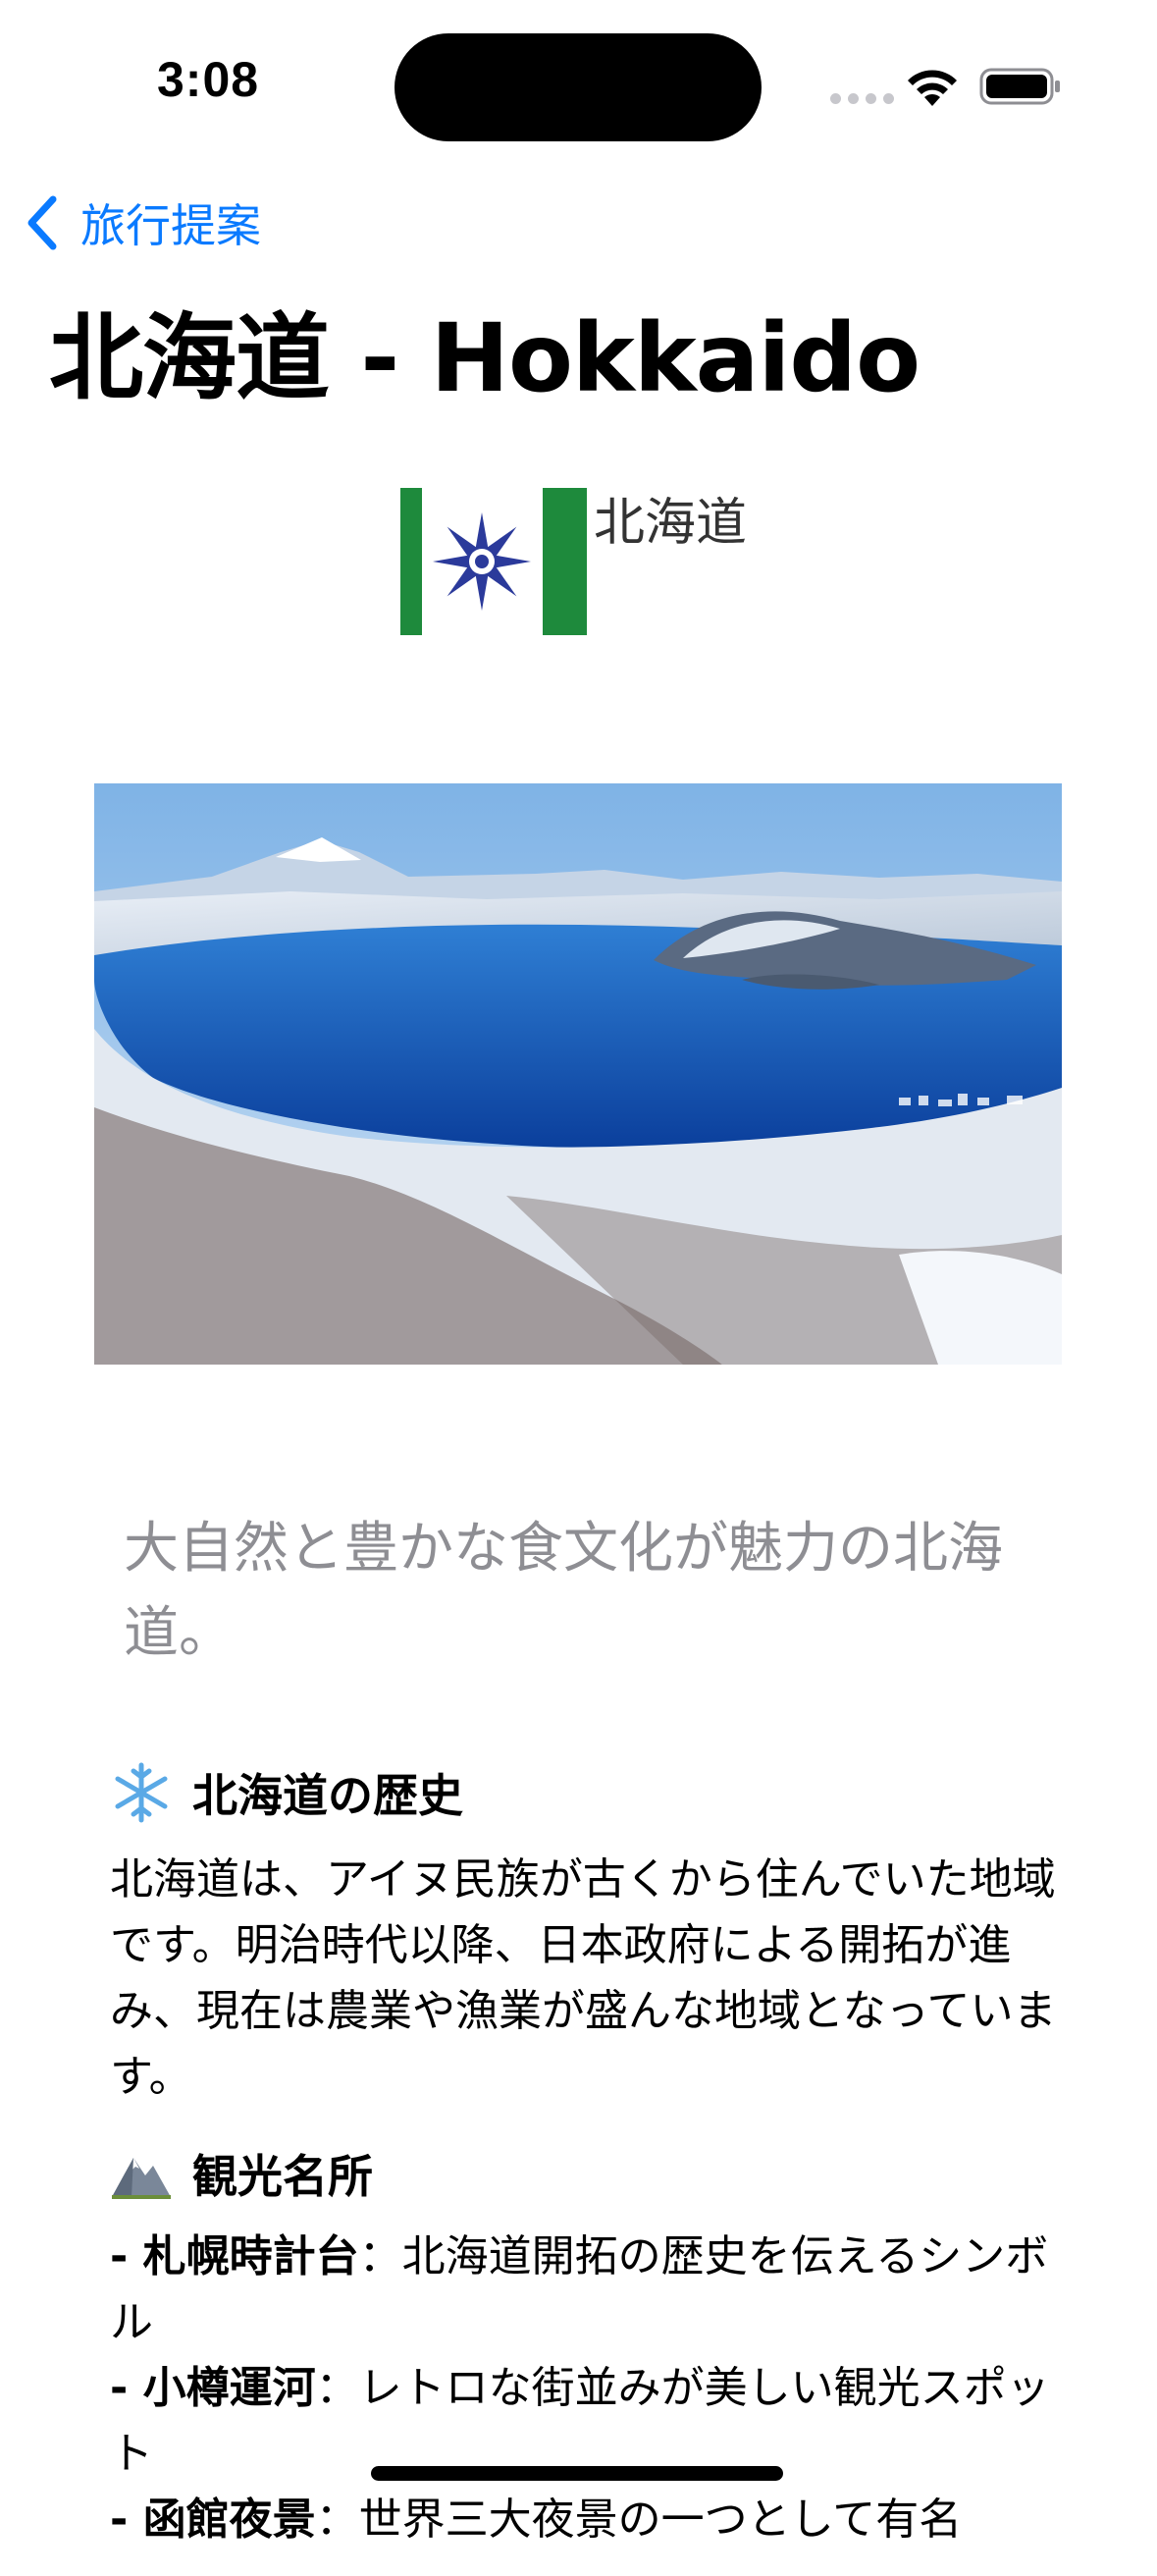 This screenshot has height=2576, width=1157. Describe the element at coordinates (142, 2178) in the screenshot. I see `mountain-icon` at that location.